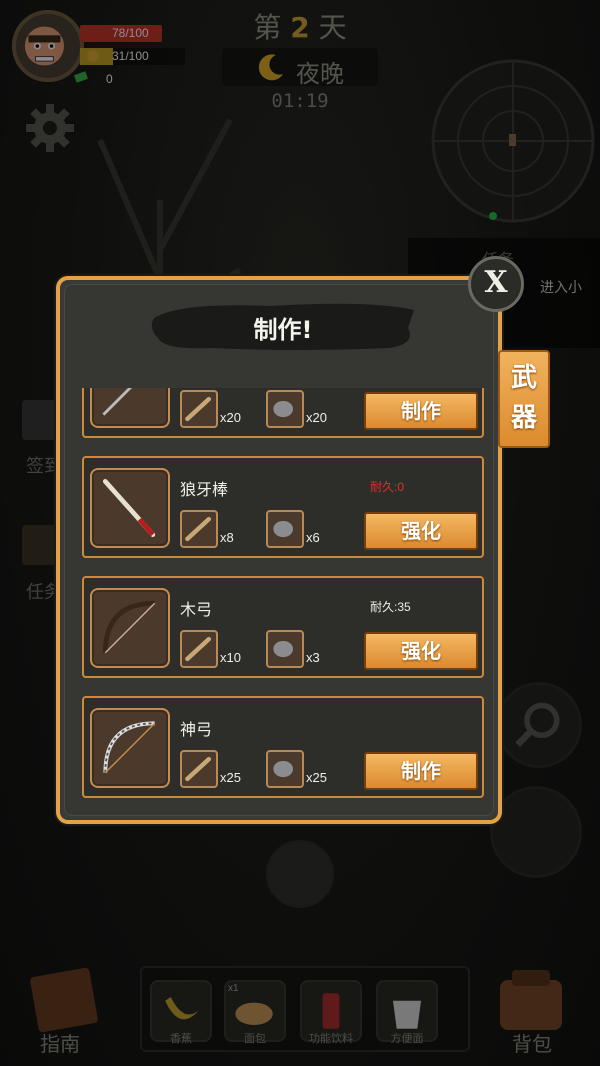 Image resolution: width=600 pixels, height=1066 pixels. Describe the element at coordinates (390, 607) in the screenshot. I see `durability-text: 耐久:35` at that location.